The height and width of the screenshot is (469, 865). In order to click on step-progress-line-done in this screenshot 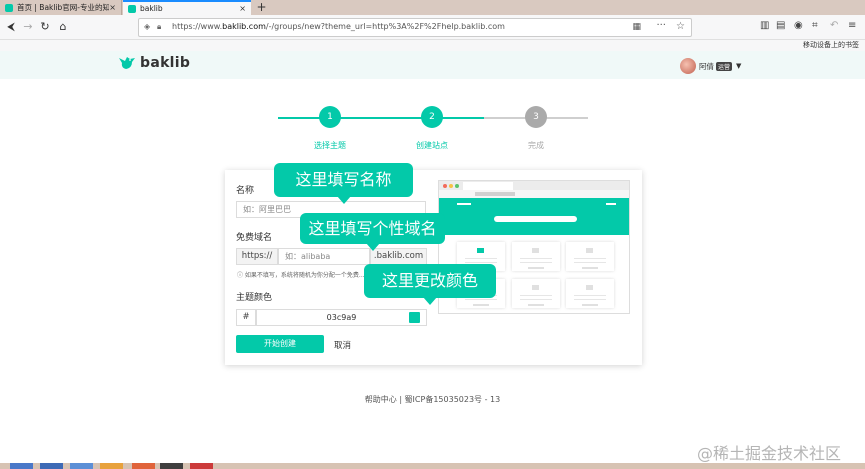, I will do `click(381, 118)`.